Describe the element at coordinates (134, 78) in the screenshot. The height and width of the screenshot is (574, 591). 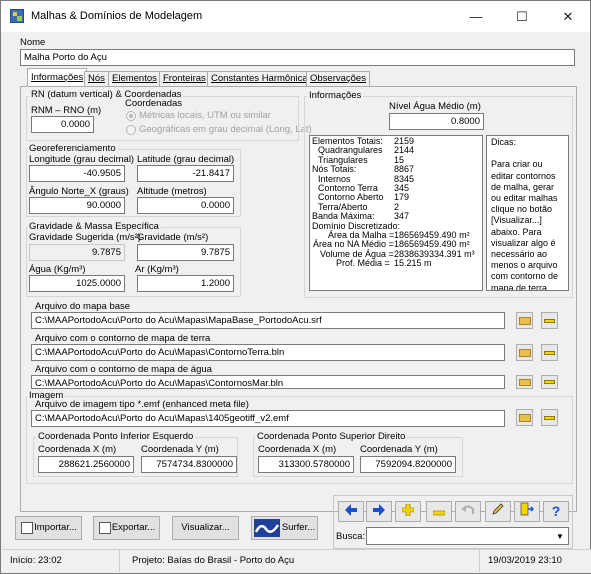
I see `tab-elementos: Elementos` at that location.